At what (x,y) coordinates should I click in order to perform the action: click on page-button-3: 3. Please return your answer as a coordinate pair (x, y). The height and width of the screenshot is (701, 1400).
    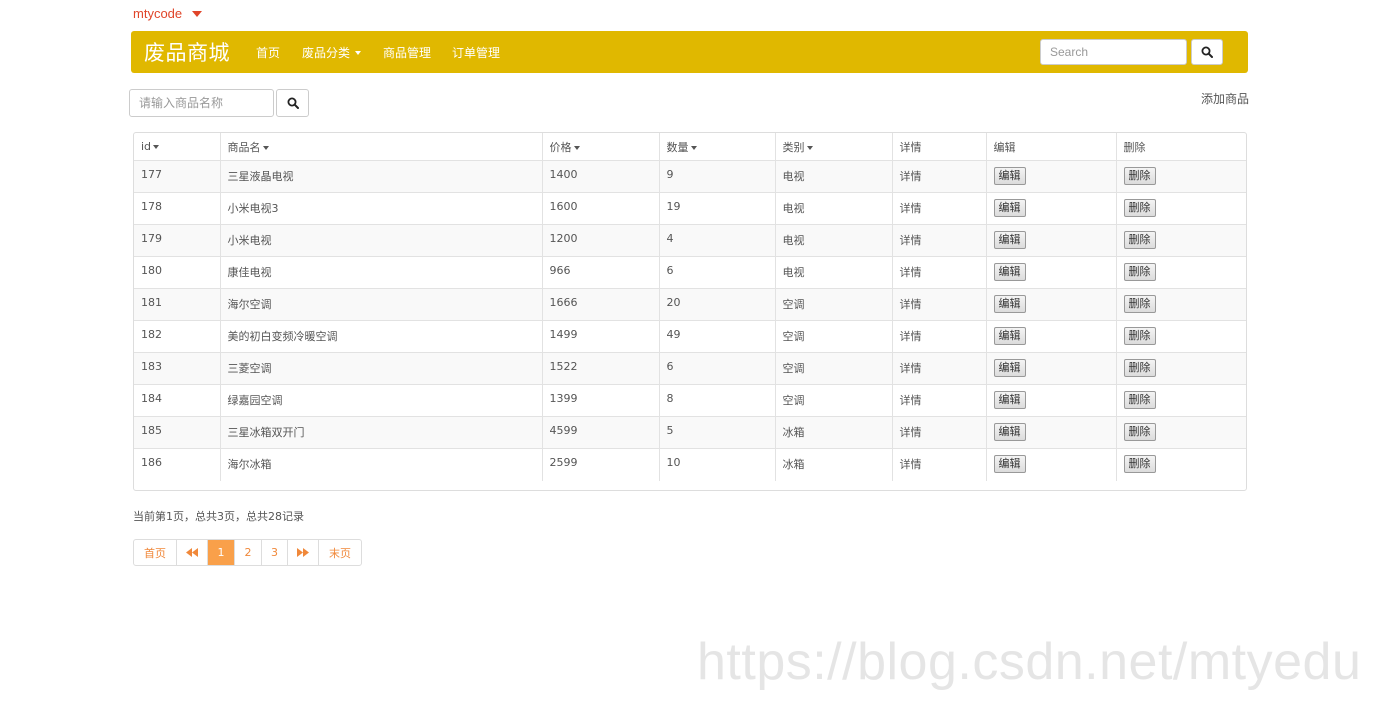
    Looking at the image, I should click on (275, 552).